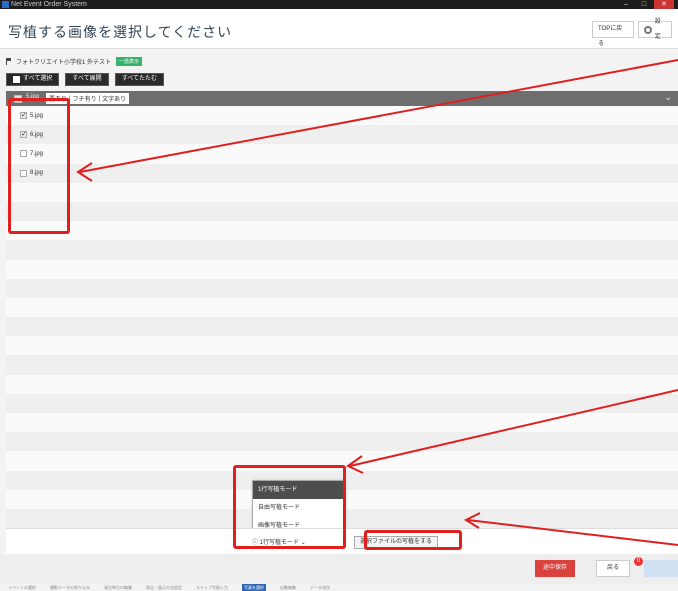 The height and width of the screenshot is (591, 678). Describe the element at coordinates (320, 587) in the screenshot. I see `step-item: データ送信` at that location.